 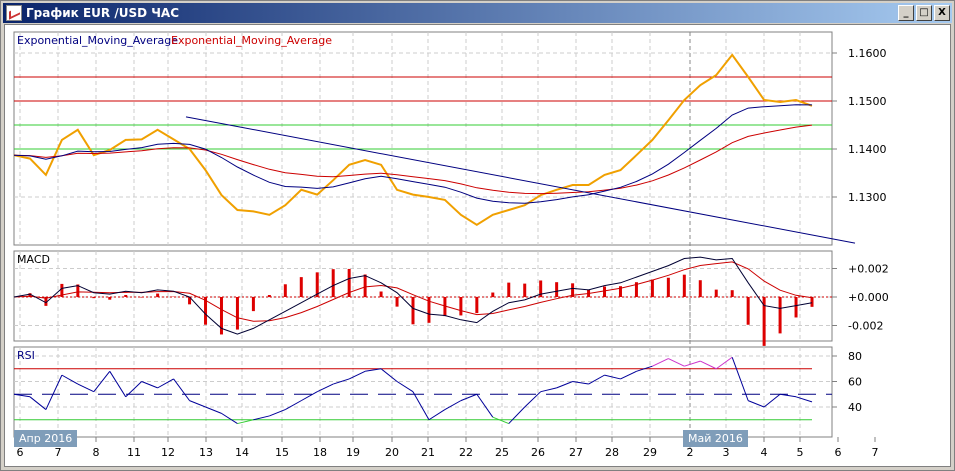 I want to click on x-tick-label: 13, so click(x=206, y=452).